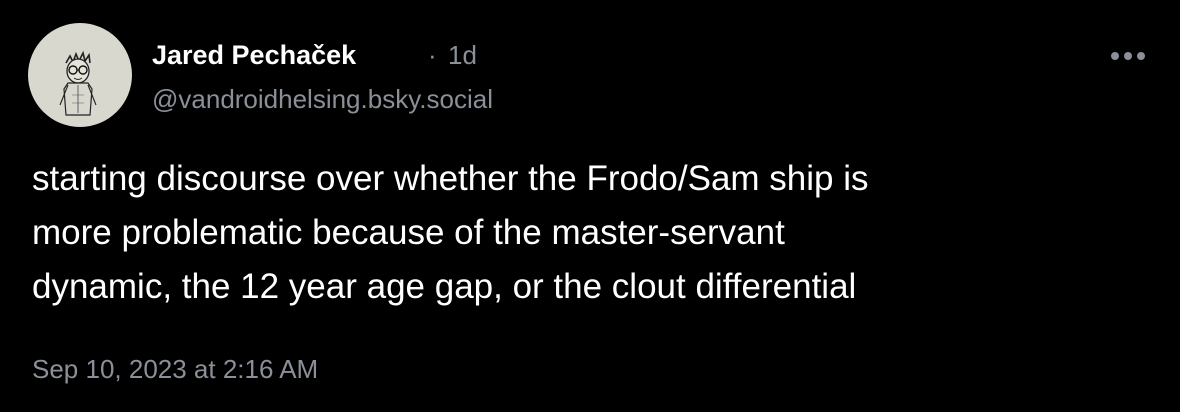 The image size is (1180, 412). Describe the element at coordinates (175, 369) in the screenshot. I see `post-timestamp: Sep 10, 2023 at 2:16 AM` at that location.